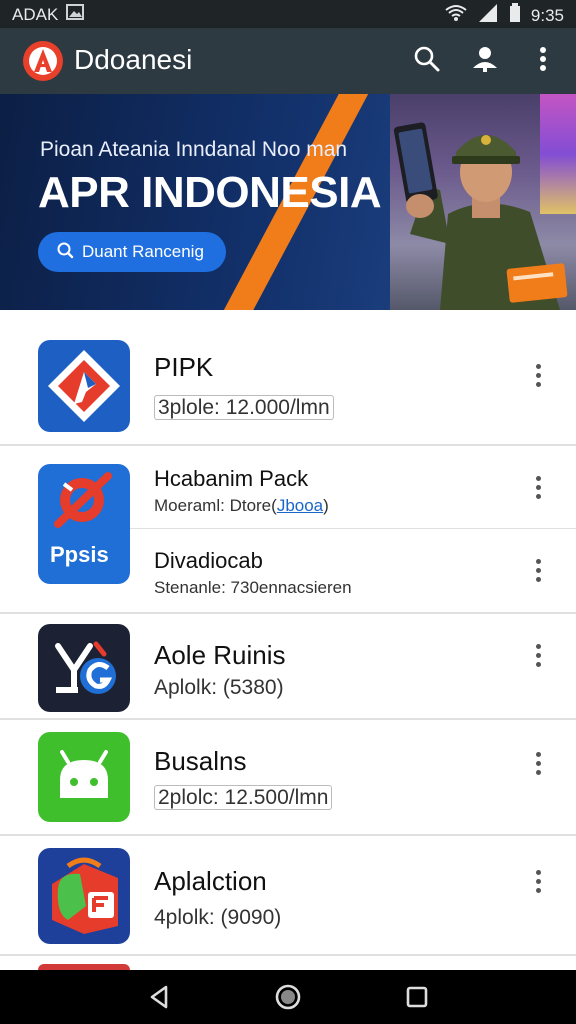 Image resolution: width=576 pixels, height=1024 pixels. Describe the element at coordinates (417, 997) in the screenshot. I see `recents-button` at that location.